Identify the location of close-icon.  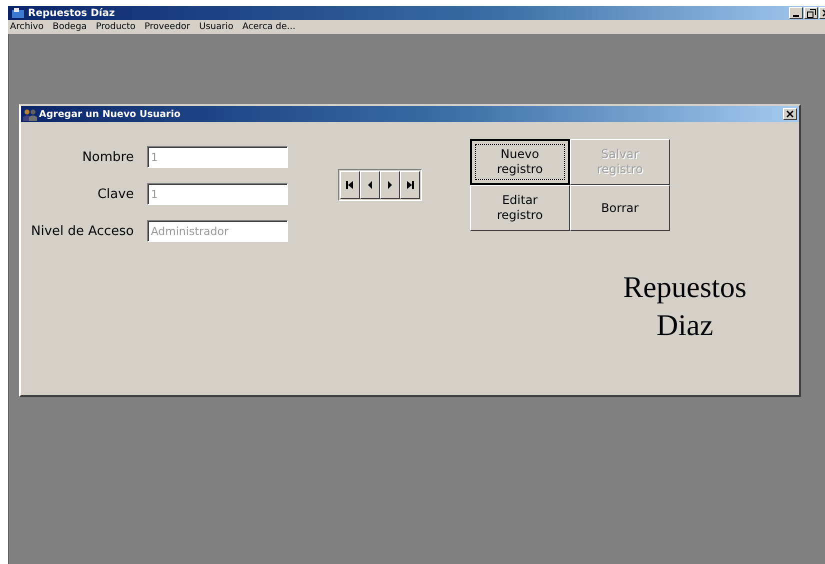
(790, 114).